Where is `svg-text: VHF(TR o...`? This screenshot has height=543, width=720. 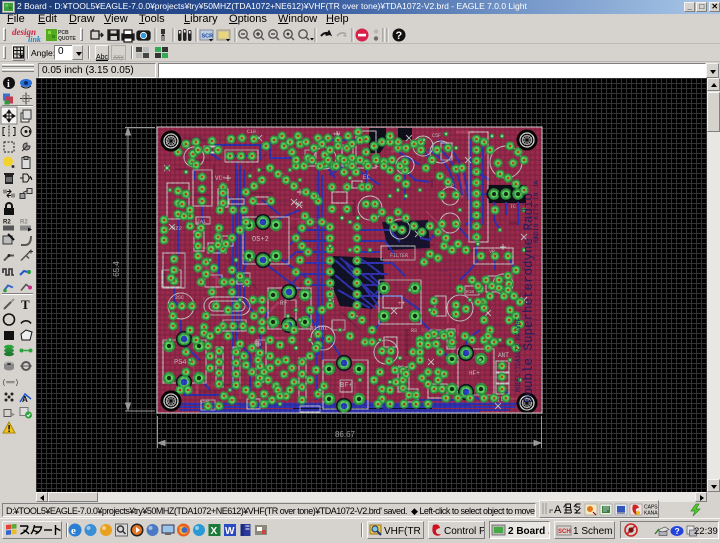 svg-text: VHF(TR o... is located at coordinates (403, 531).